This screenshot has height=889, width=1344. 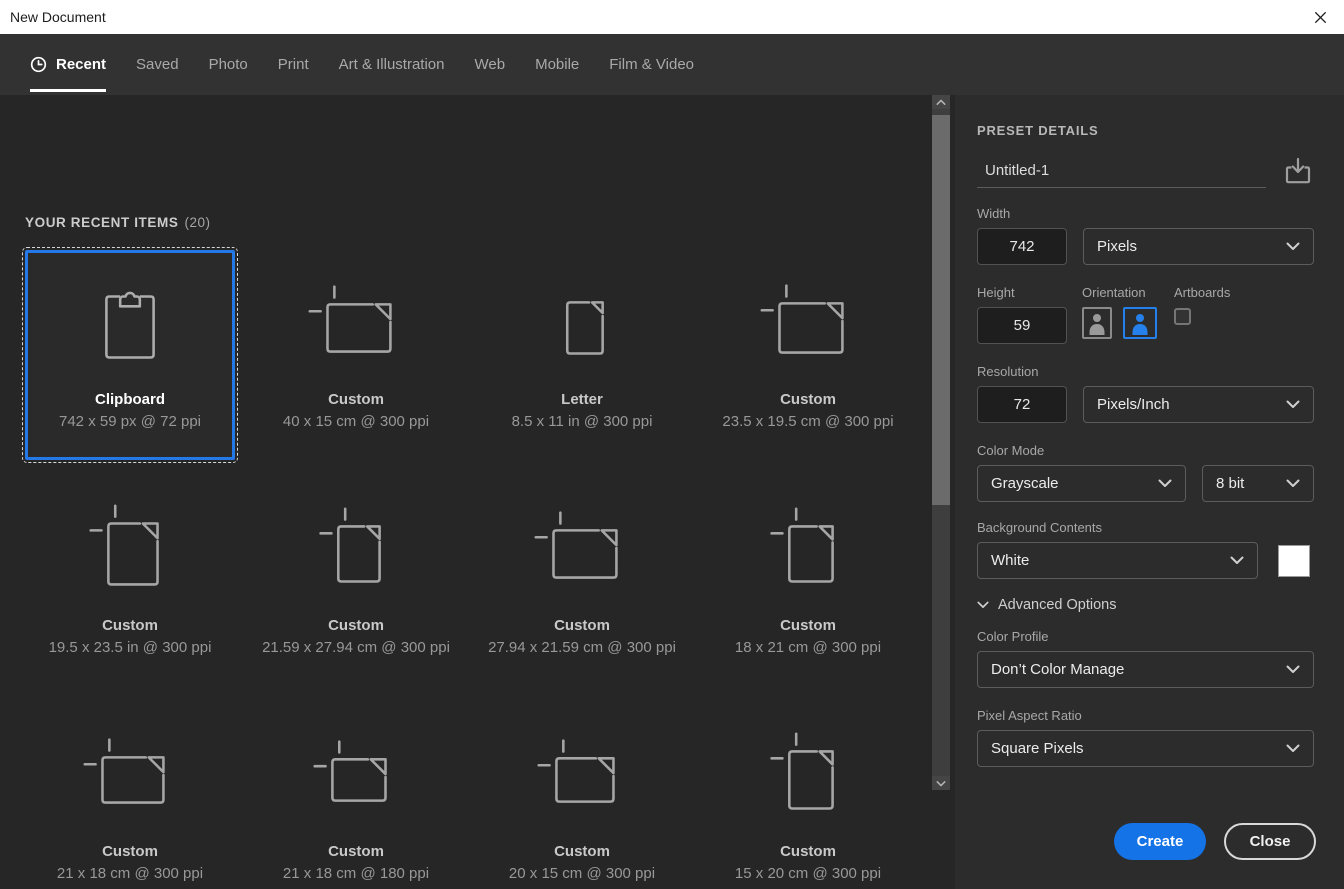 I want to click on tab-mobile: Mobile, so click(x=557, y=64).